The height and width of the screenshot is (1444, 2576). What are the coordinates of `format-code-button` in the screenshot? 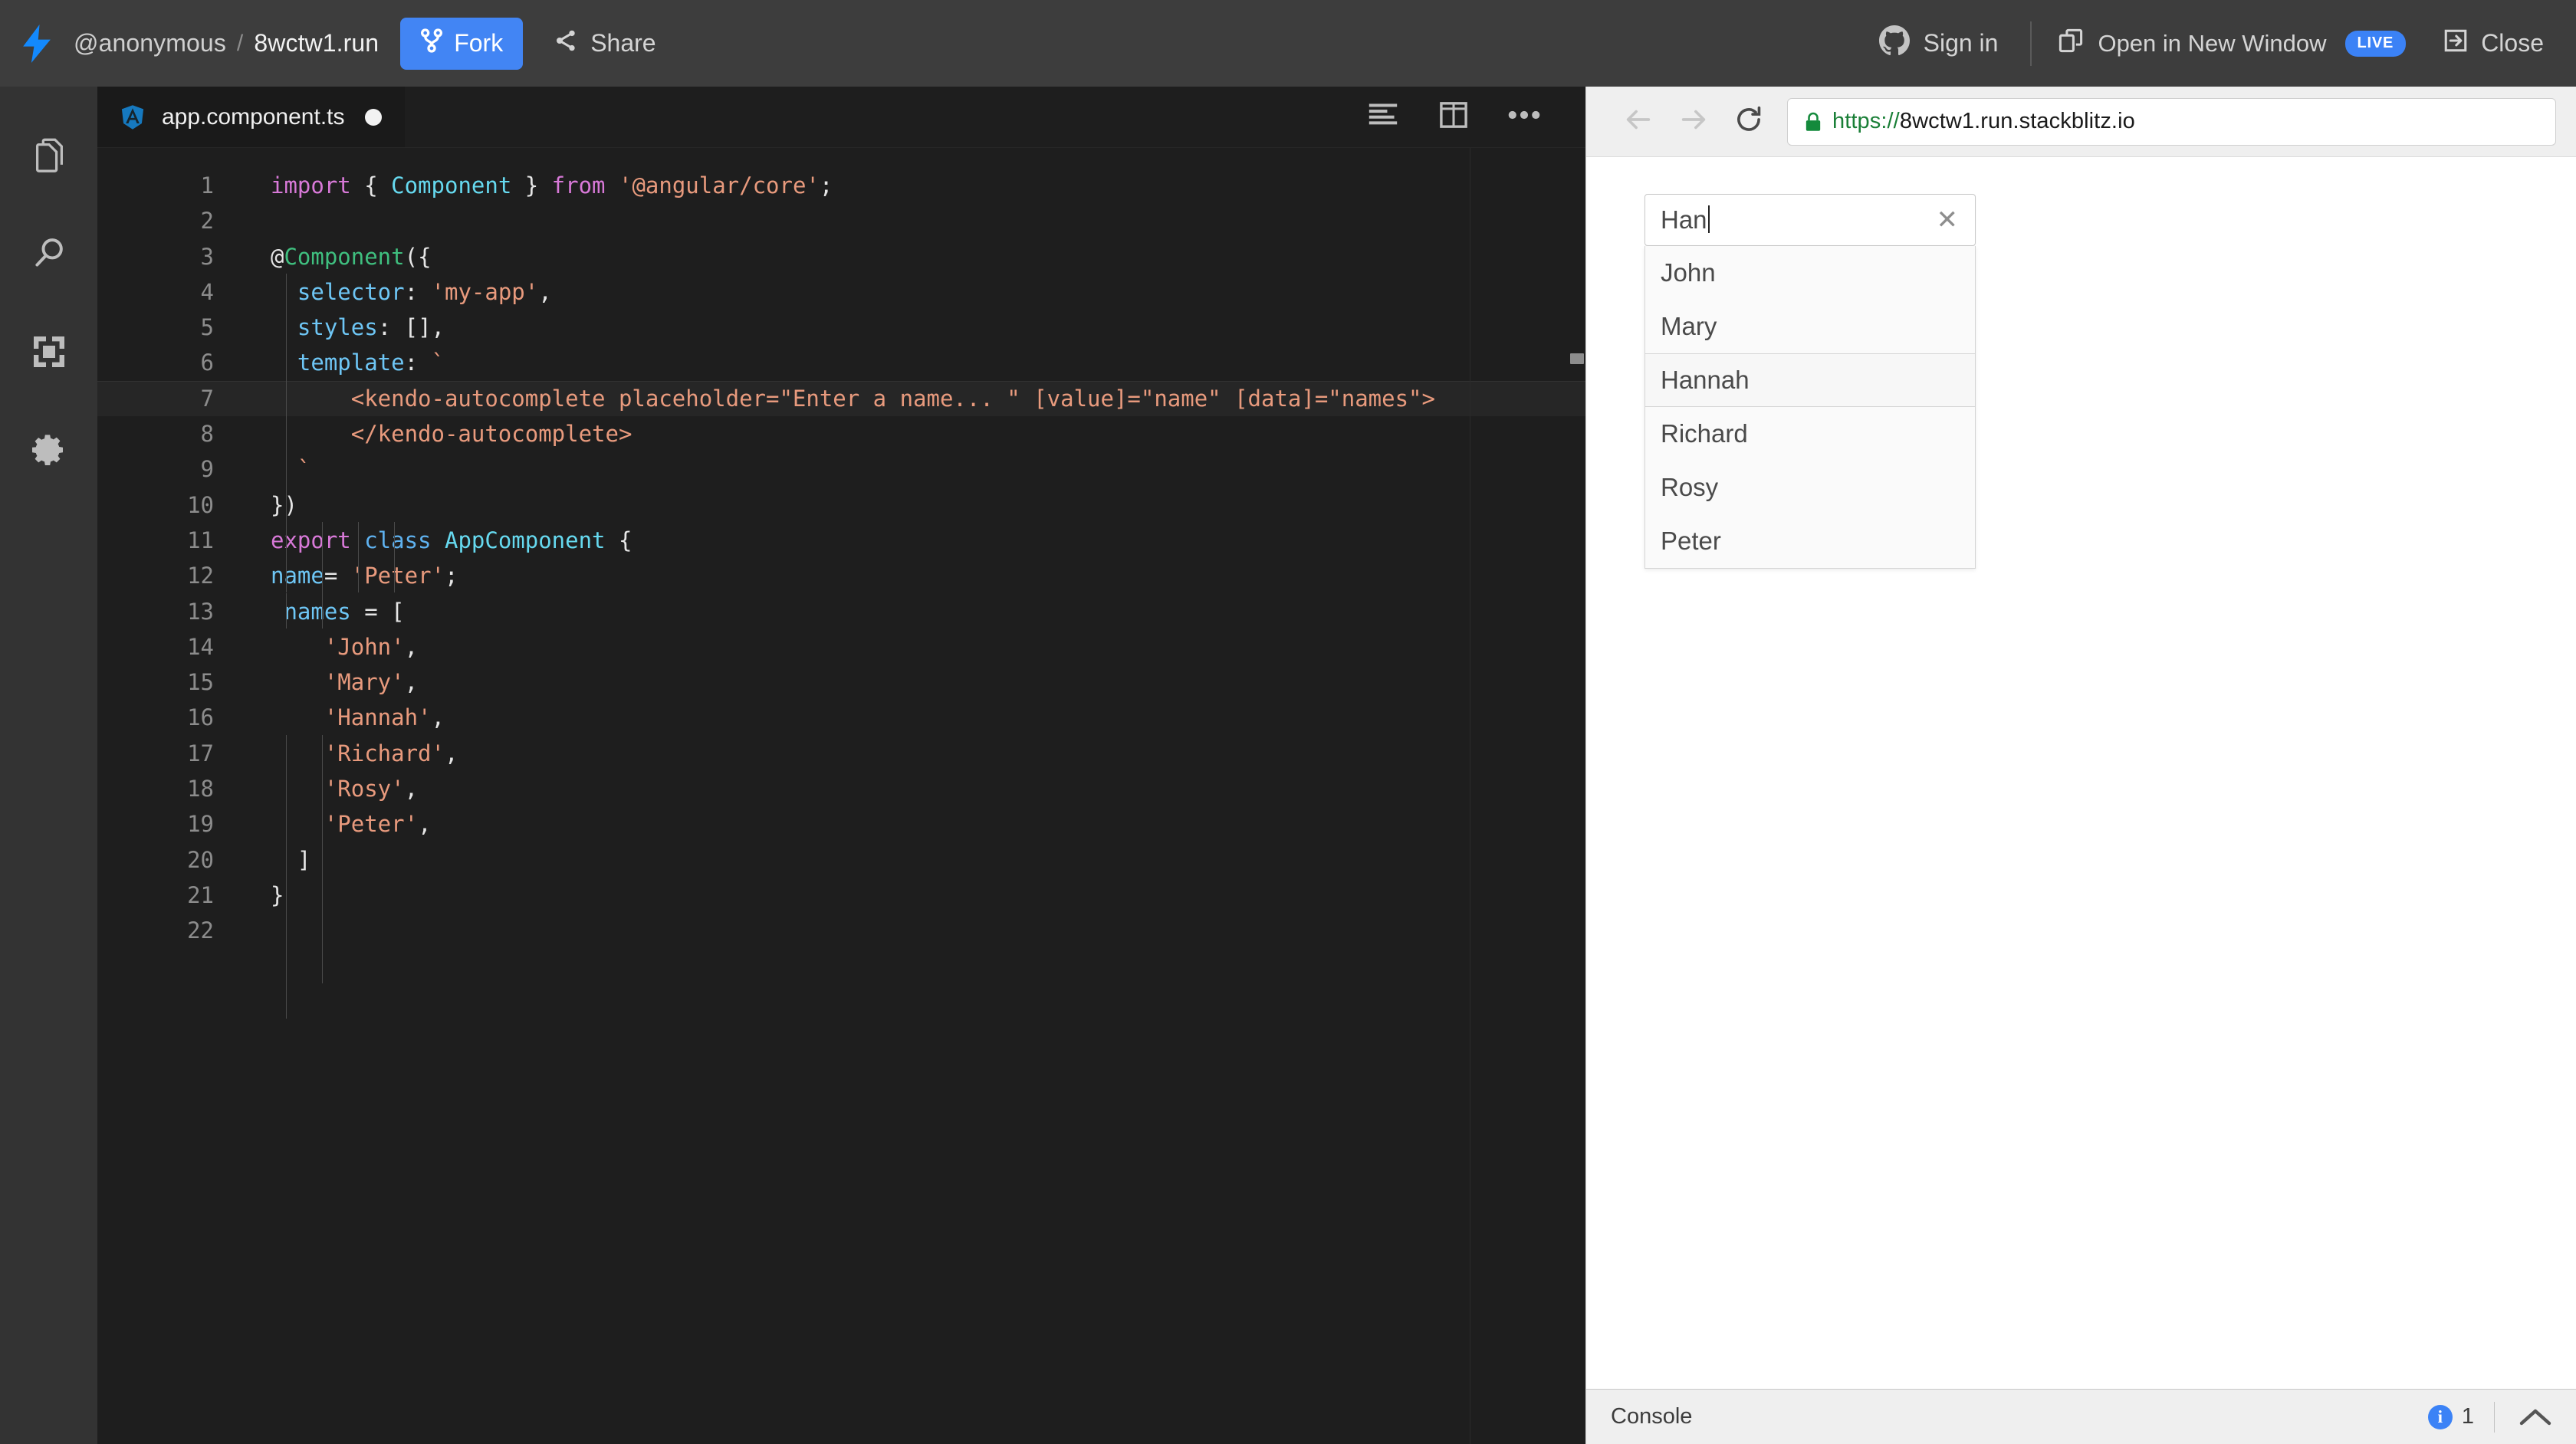 It's located at (1383, 118).